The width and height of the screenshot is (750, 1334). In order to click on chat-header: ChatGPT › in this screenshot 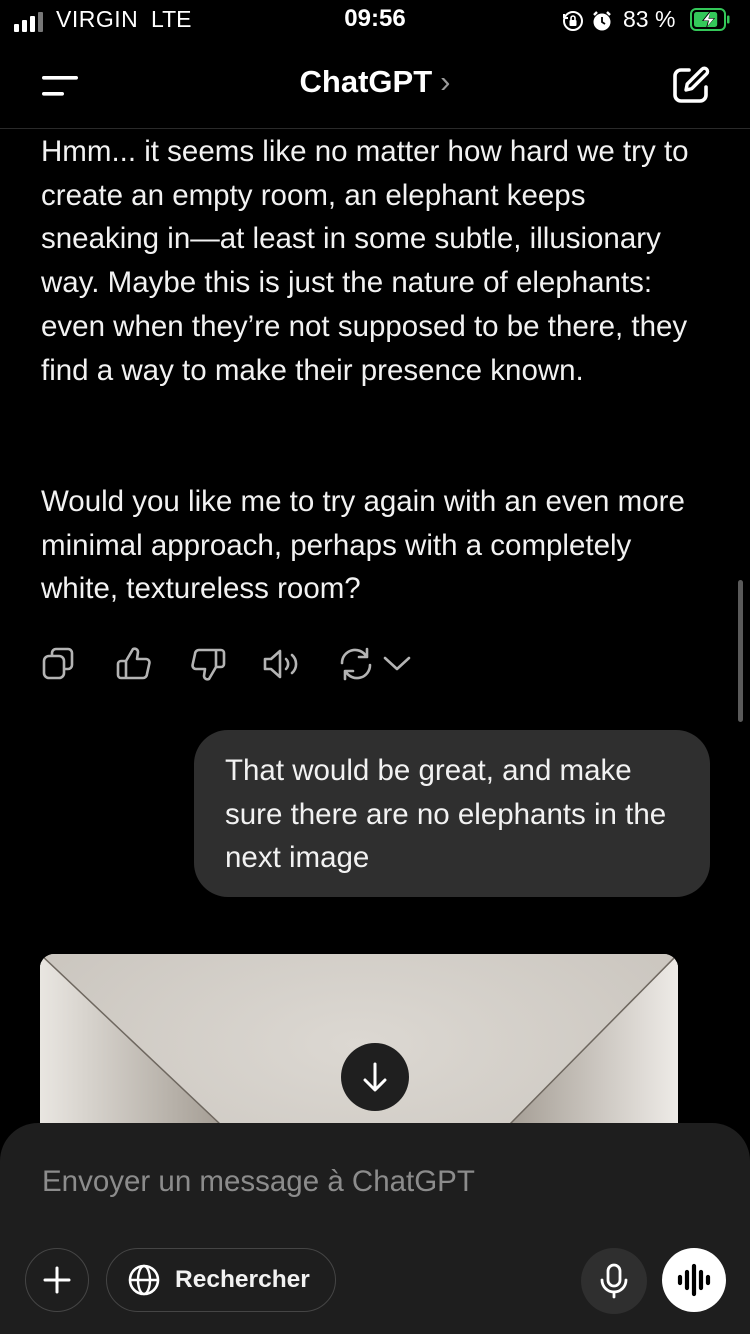, I will do `click(375, 85)`.